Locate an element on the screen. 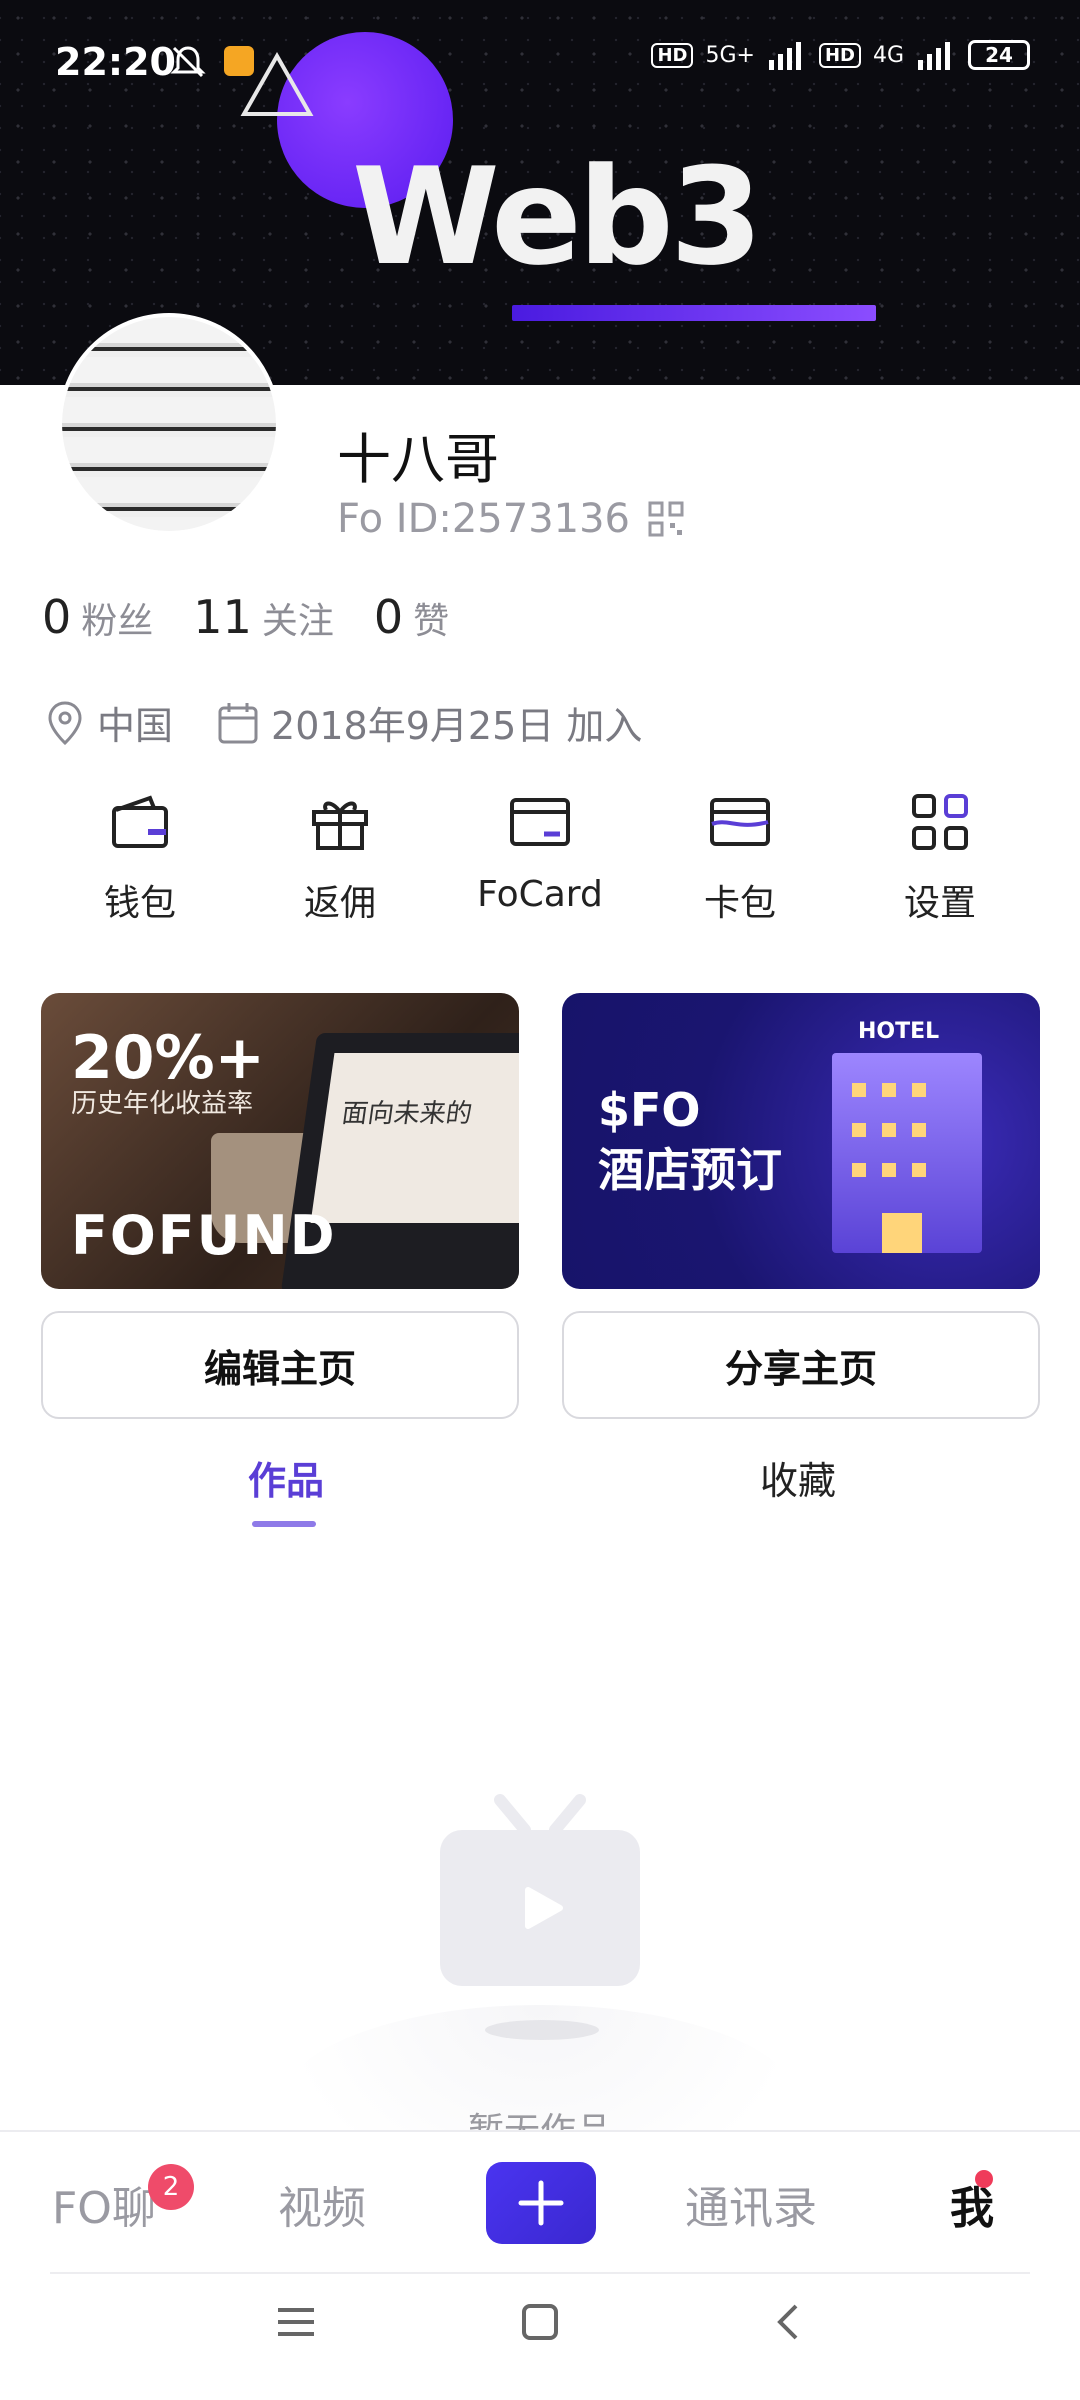  bottom-nav: FO聊 2 视频 通讯录 我 is located at coordinates (540, 2265).